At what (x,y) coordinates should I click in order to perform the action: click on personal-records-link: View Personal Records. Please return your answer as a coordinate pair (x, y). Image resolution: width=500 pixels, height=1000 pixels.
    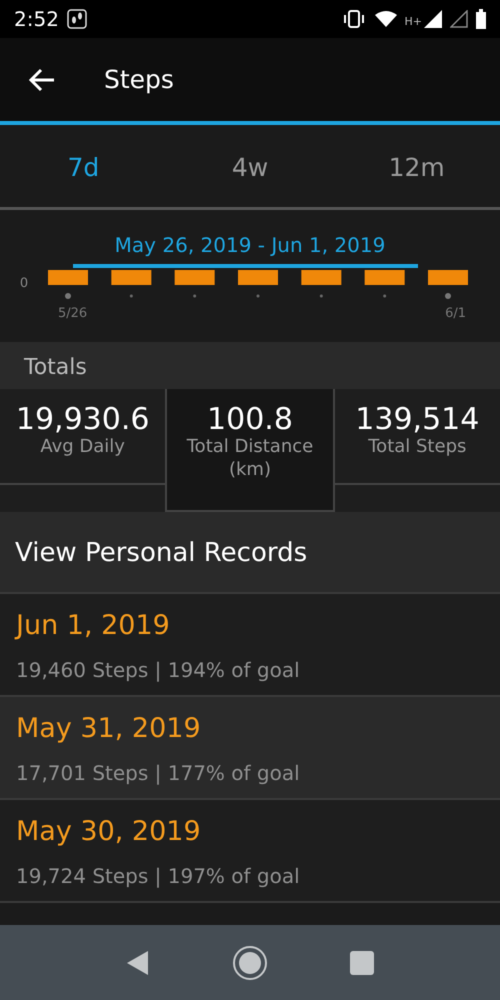
    Looking at the image, I should click on (250, 553).